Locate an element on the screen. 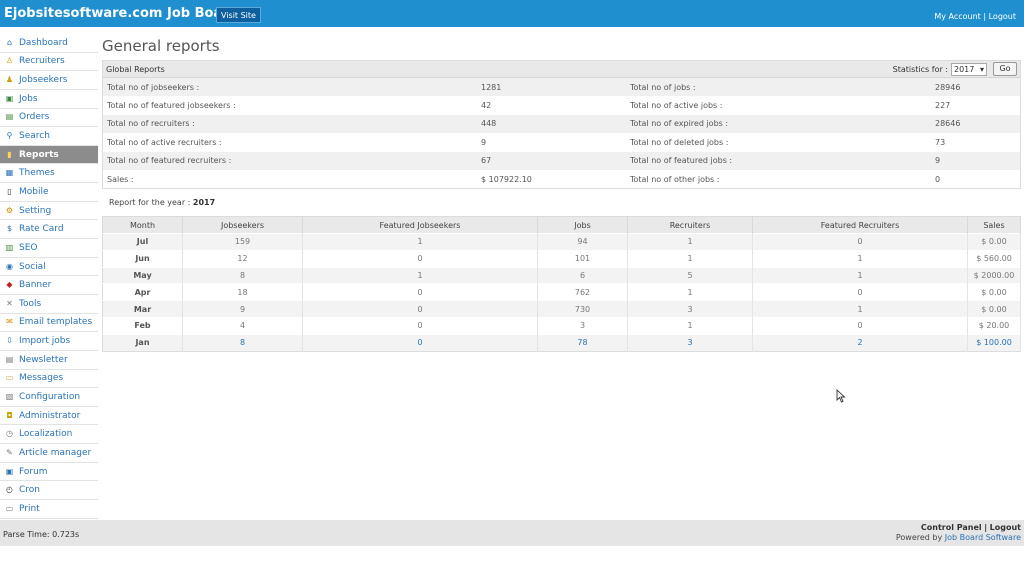  header-account-links: My Account | Logout is located at coordinates (975, 16).